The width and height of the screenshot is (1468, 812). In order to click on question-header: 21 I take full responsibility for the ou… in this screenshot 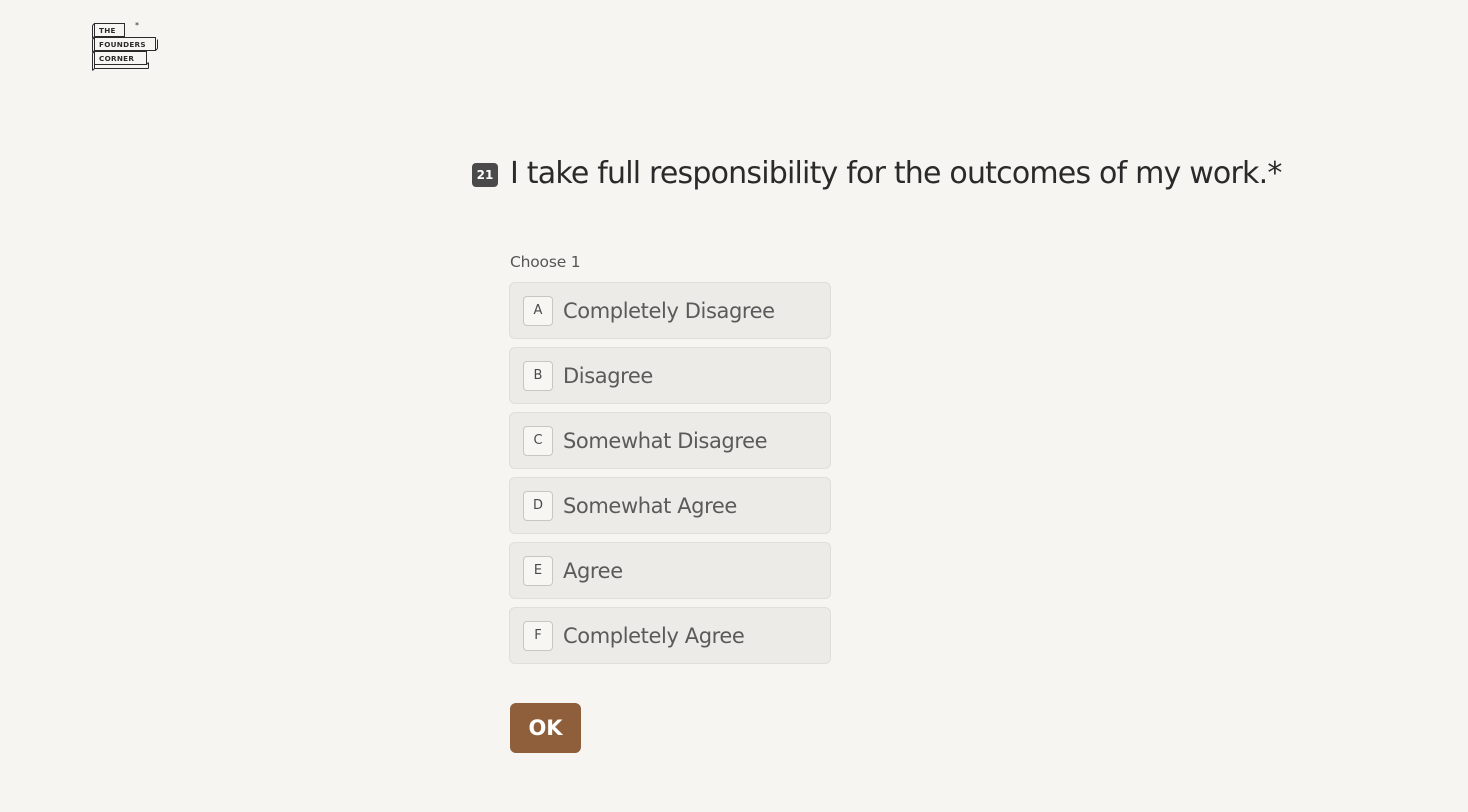, I will do `click(877, 173)`.